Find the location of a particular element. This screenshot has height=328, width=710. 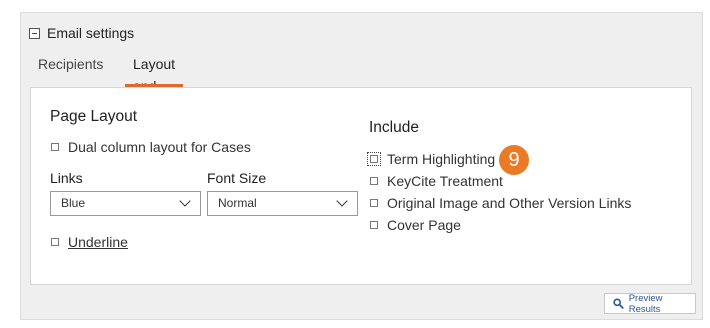

include-keycite-treatment: KeyCite Treatment is located at coordinates (436, 181).